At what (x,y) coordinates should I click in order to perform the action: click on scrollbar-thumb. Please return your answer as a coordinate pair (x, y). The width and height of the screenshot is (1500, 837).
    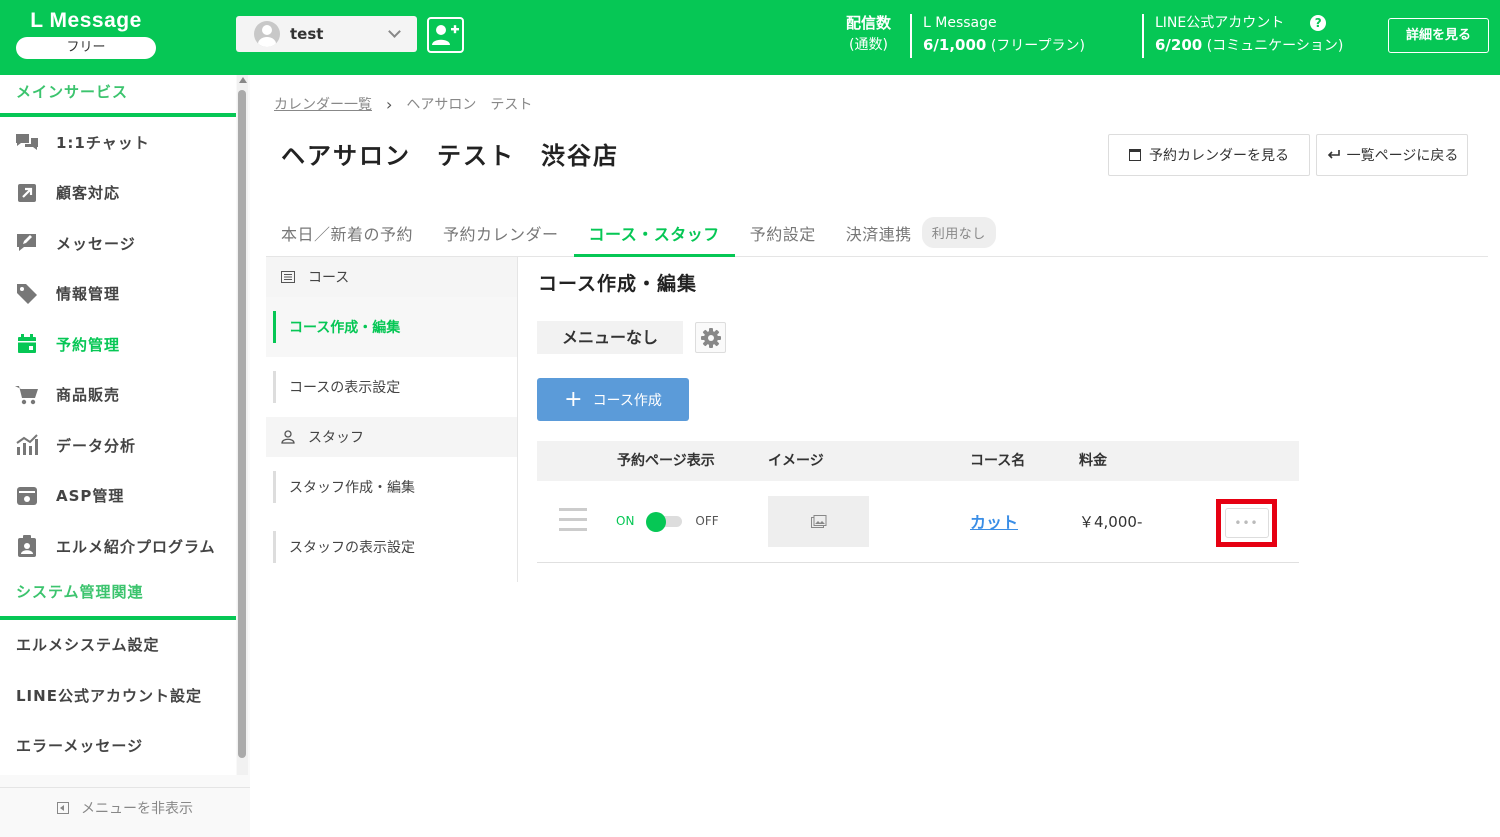
    Looking at the image, I should click on (242, 424).